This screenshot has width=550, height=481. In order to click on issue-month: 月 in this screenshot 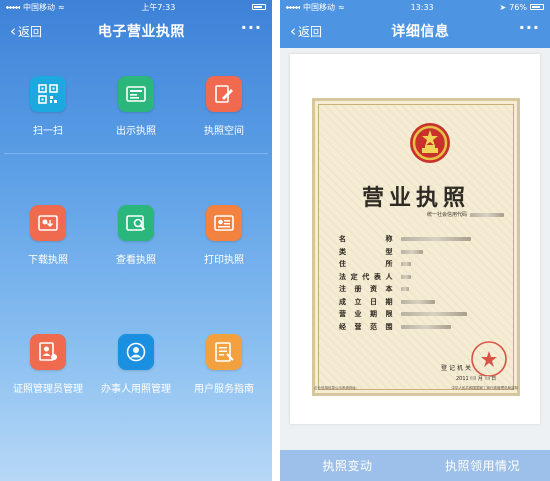, I will do `click(480, 379)`.